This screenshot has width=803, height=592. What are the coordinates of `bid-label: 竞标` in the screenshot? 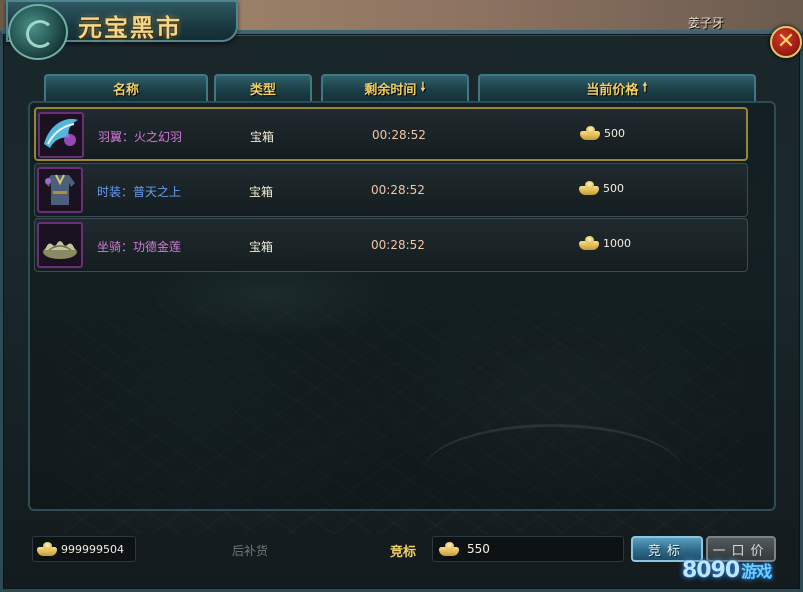 It's located at (403, 552).